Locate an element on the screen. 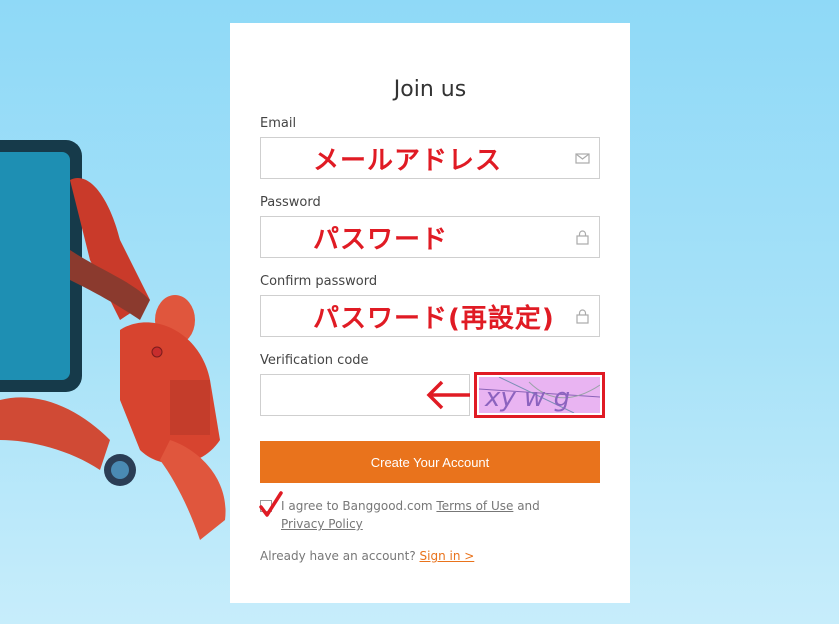 The width and height of the screenshot is (839, 624). signin-text: Already have an account? is located at coordinates (340, 556).